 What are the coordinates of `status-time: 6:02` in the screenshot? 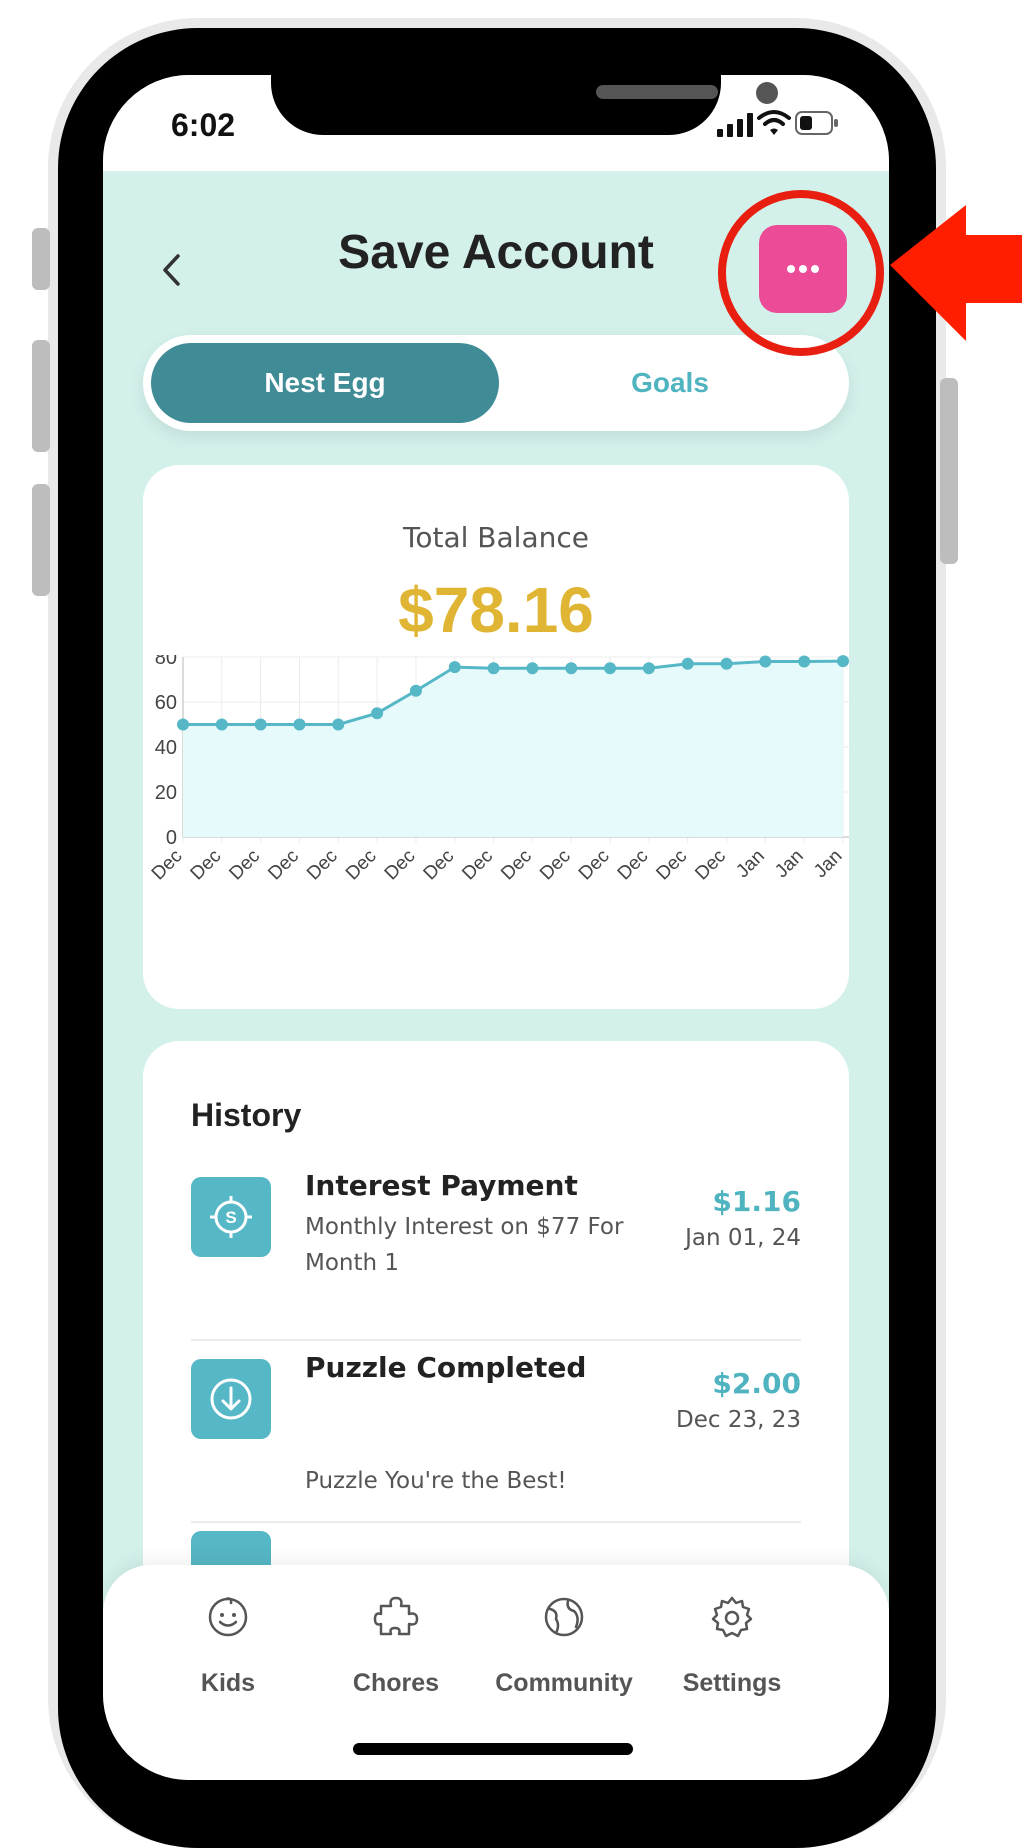 It's located at (203, 125).